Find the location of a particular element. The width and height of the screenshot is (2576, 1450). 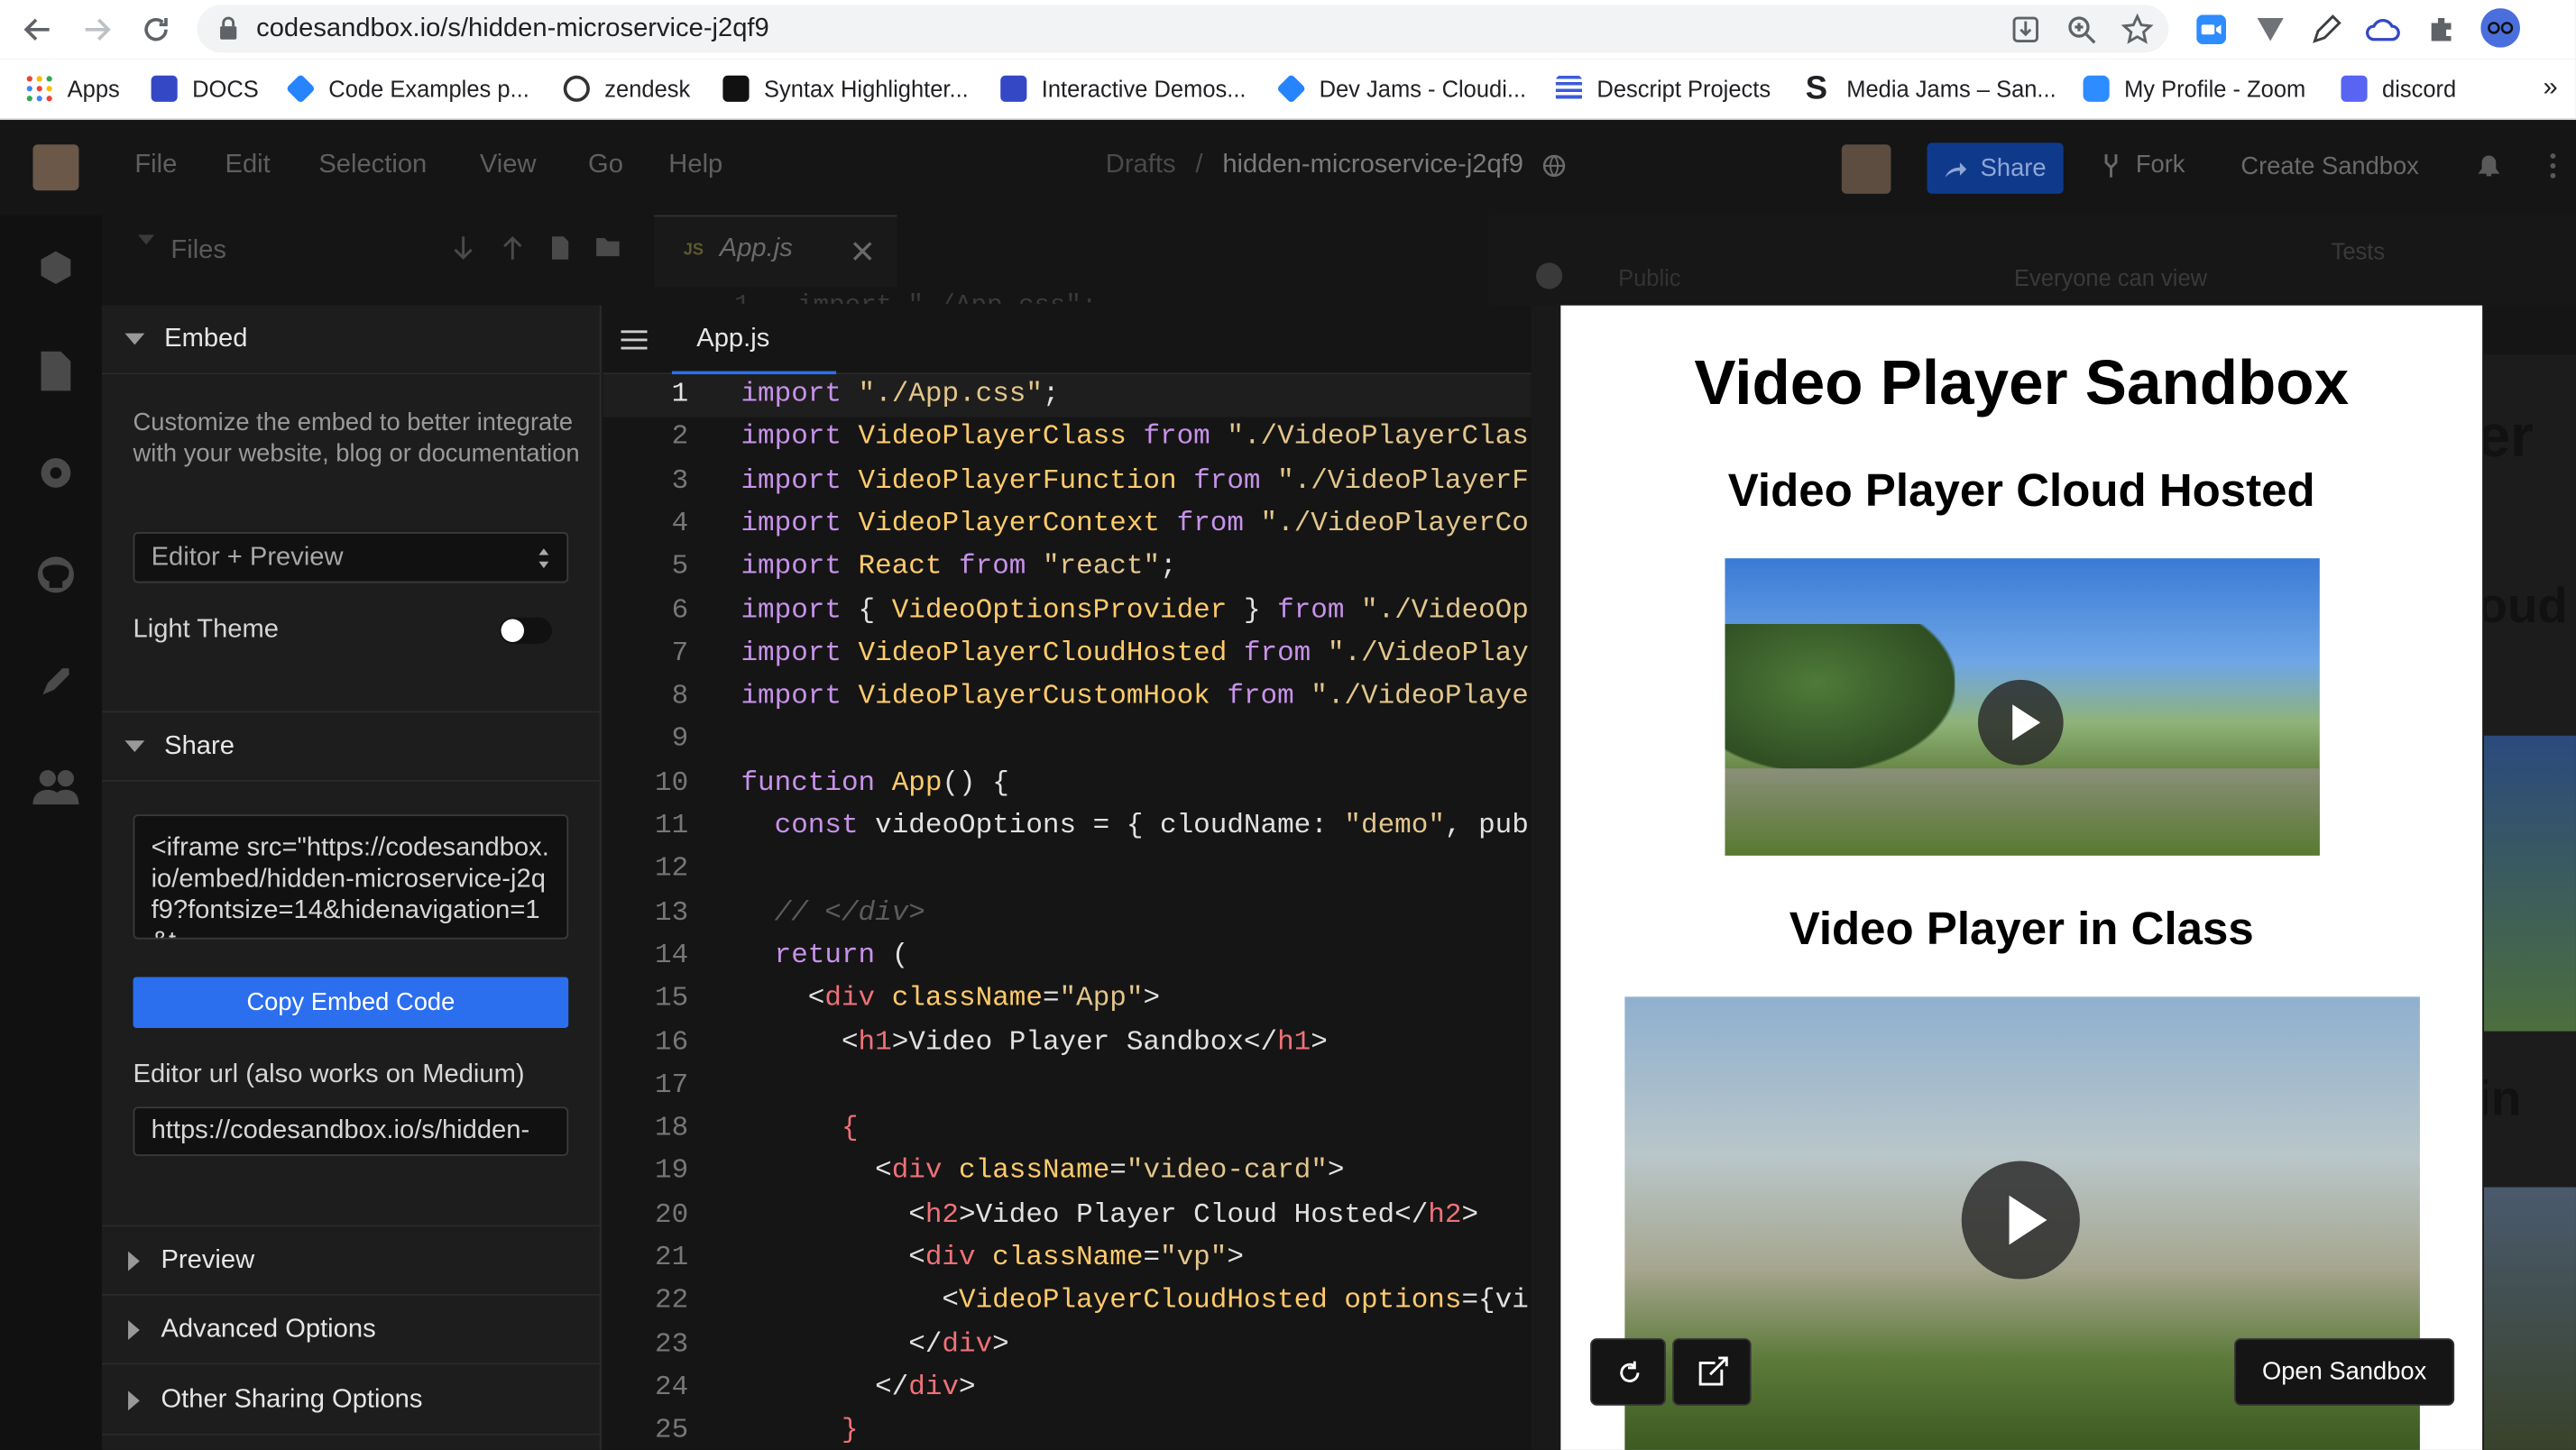

menu-view: View is located at coordinates (508, 166).